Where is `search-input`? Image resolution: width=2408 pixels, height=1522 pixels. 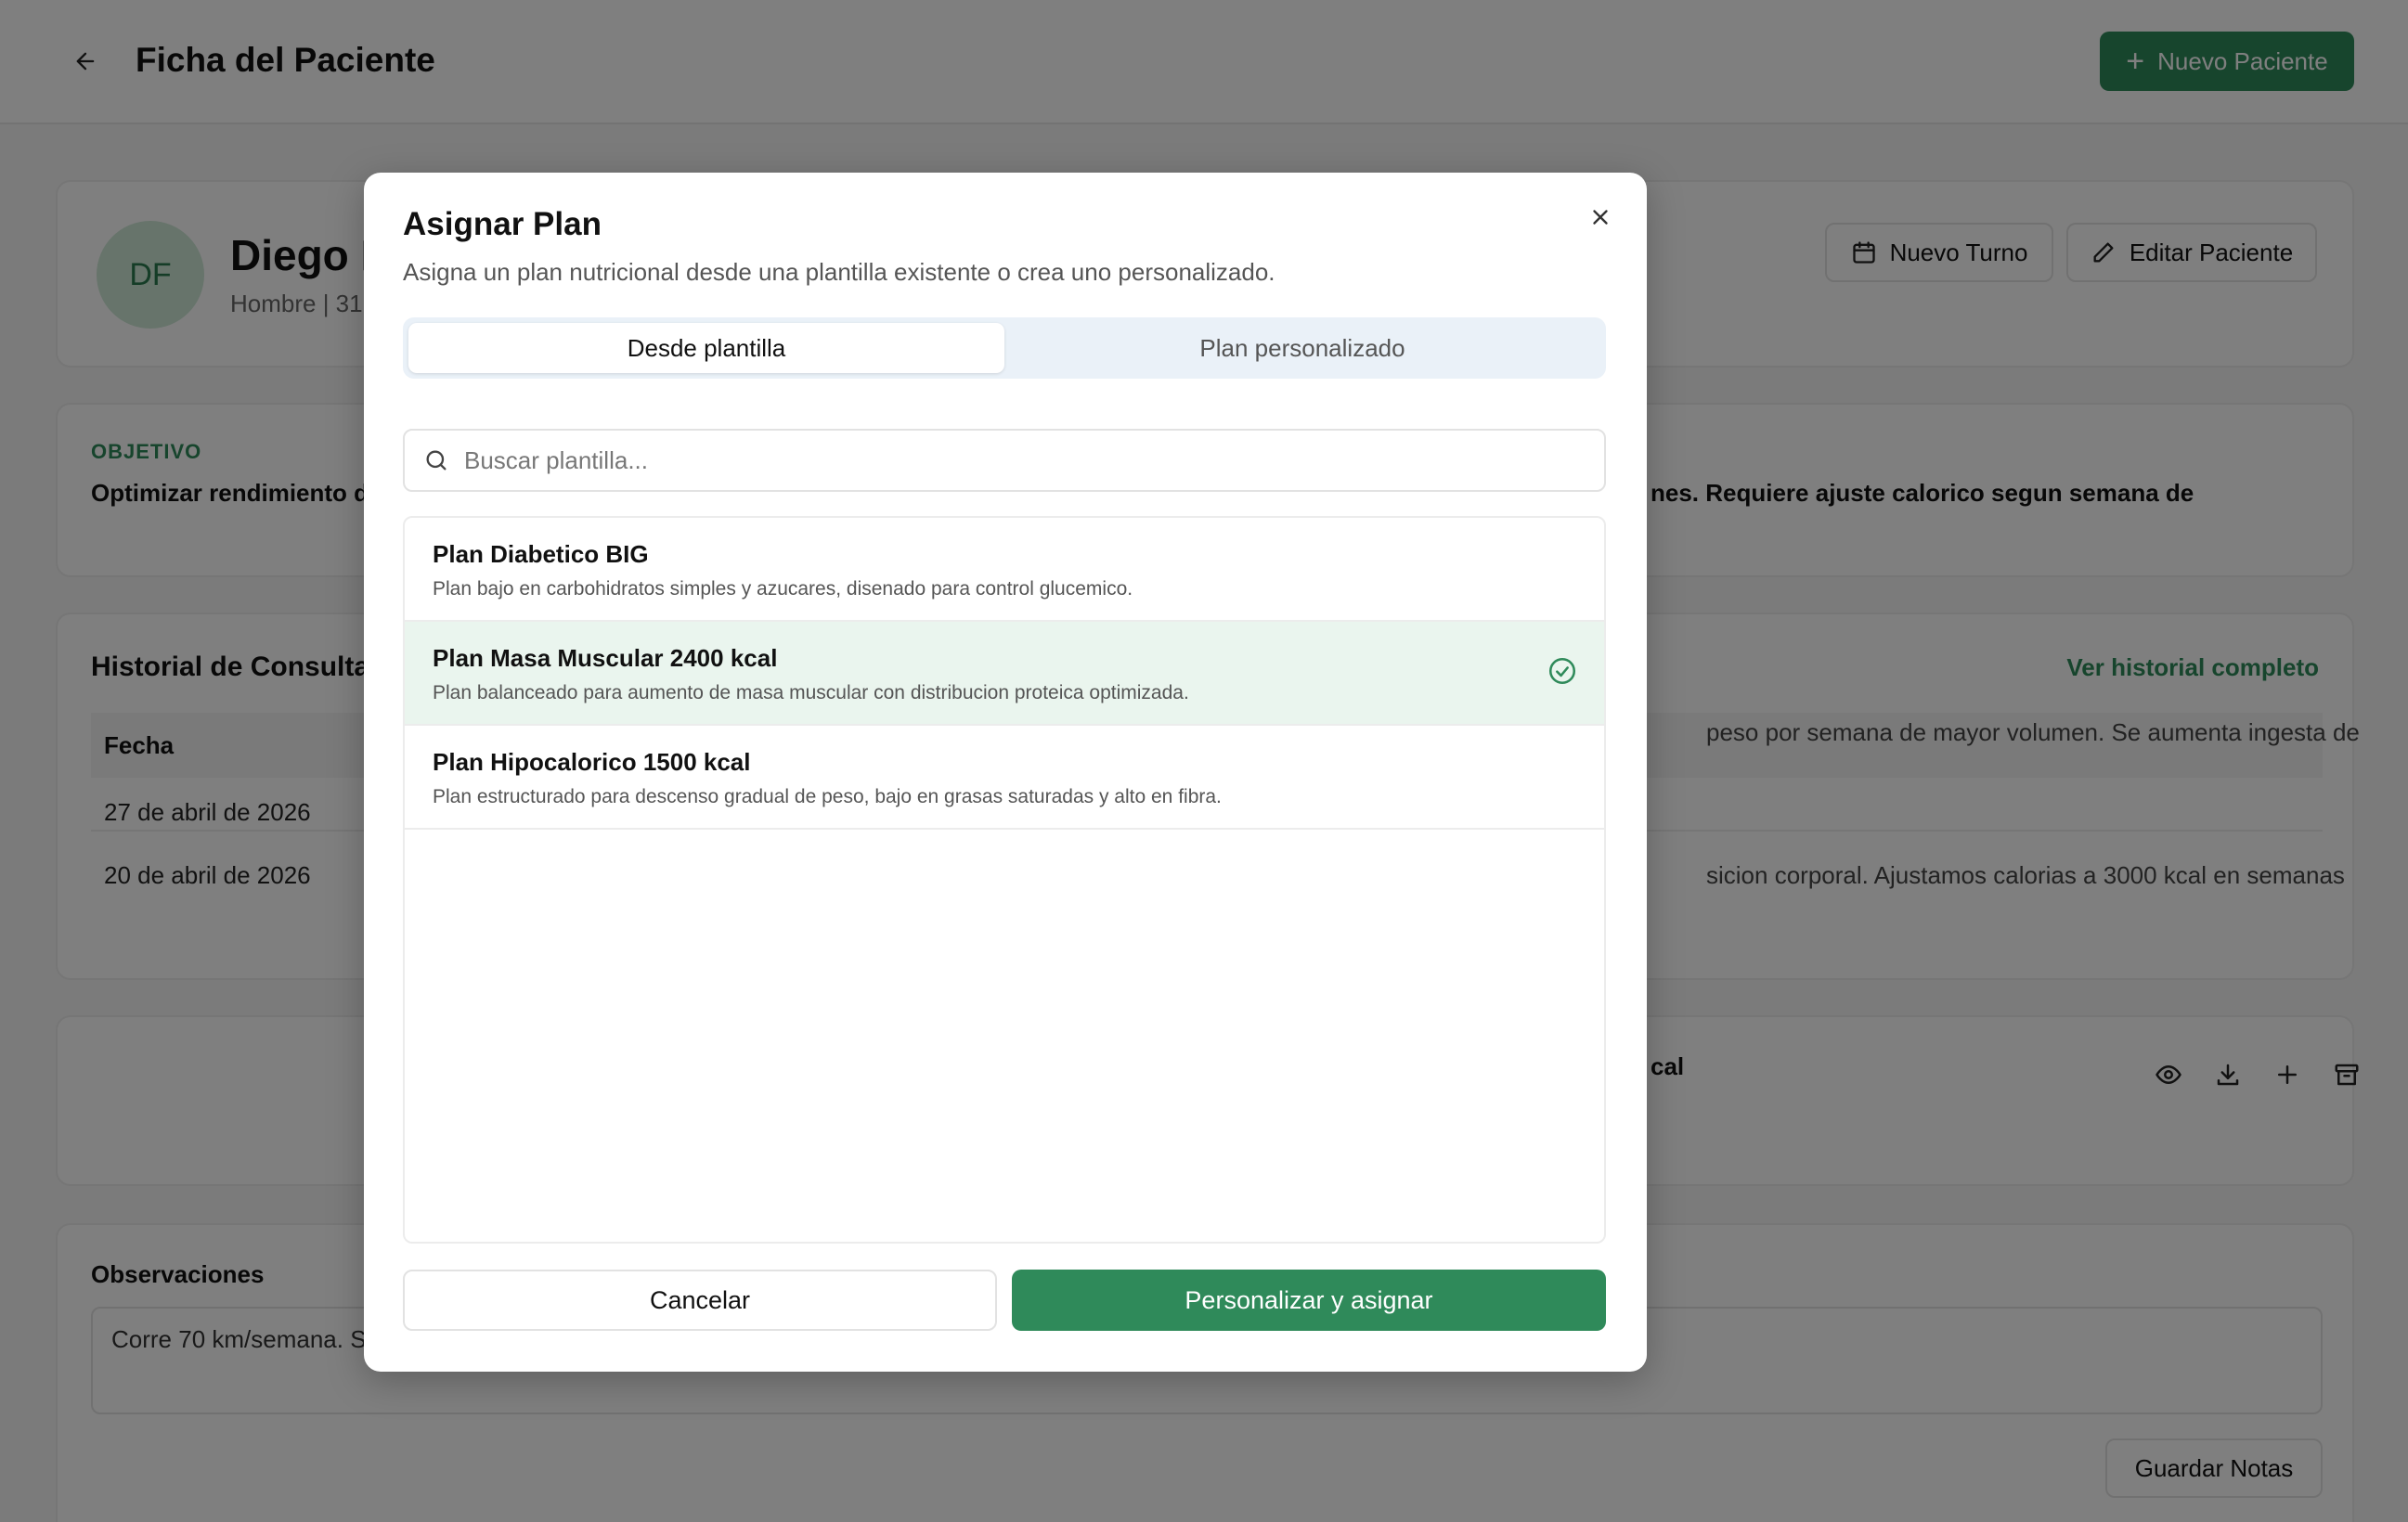
search-input is located at coordinates (1021, 460).